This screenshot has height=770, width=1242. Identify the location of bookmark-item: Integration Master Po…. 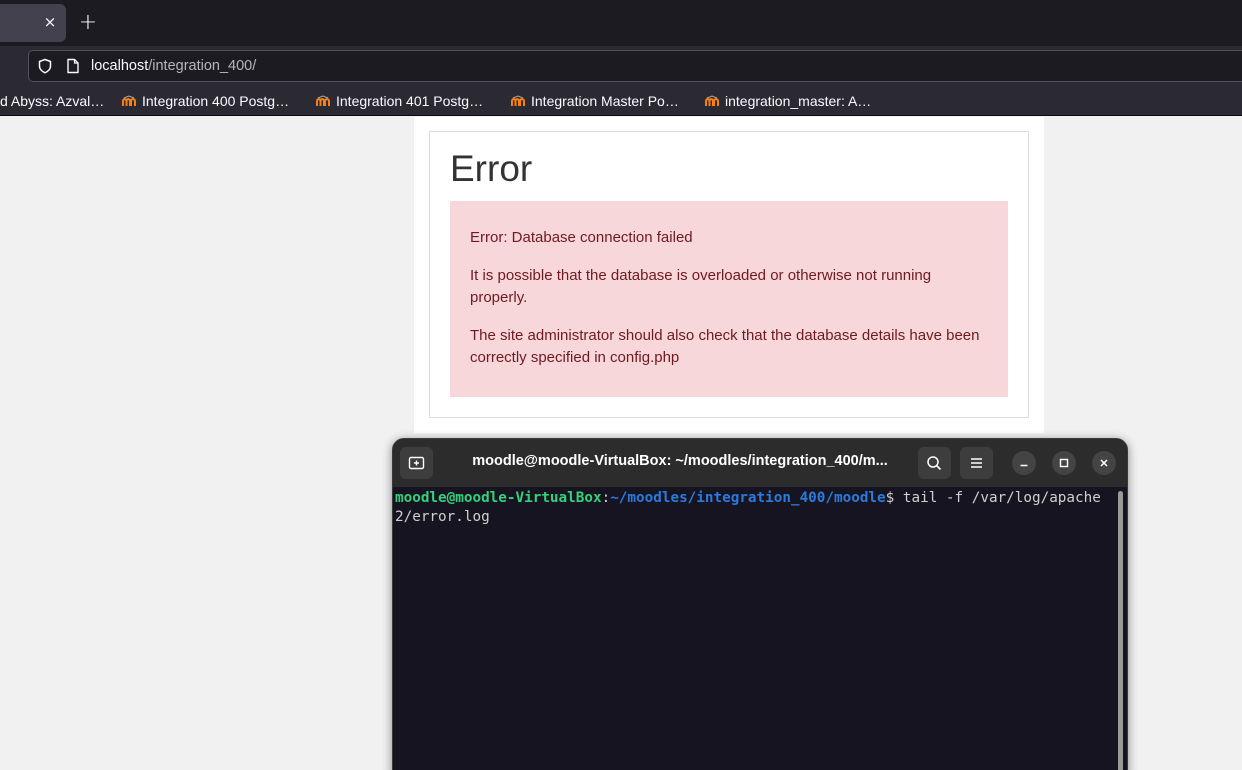
(595, 101).